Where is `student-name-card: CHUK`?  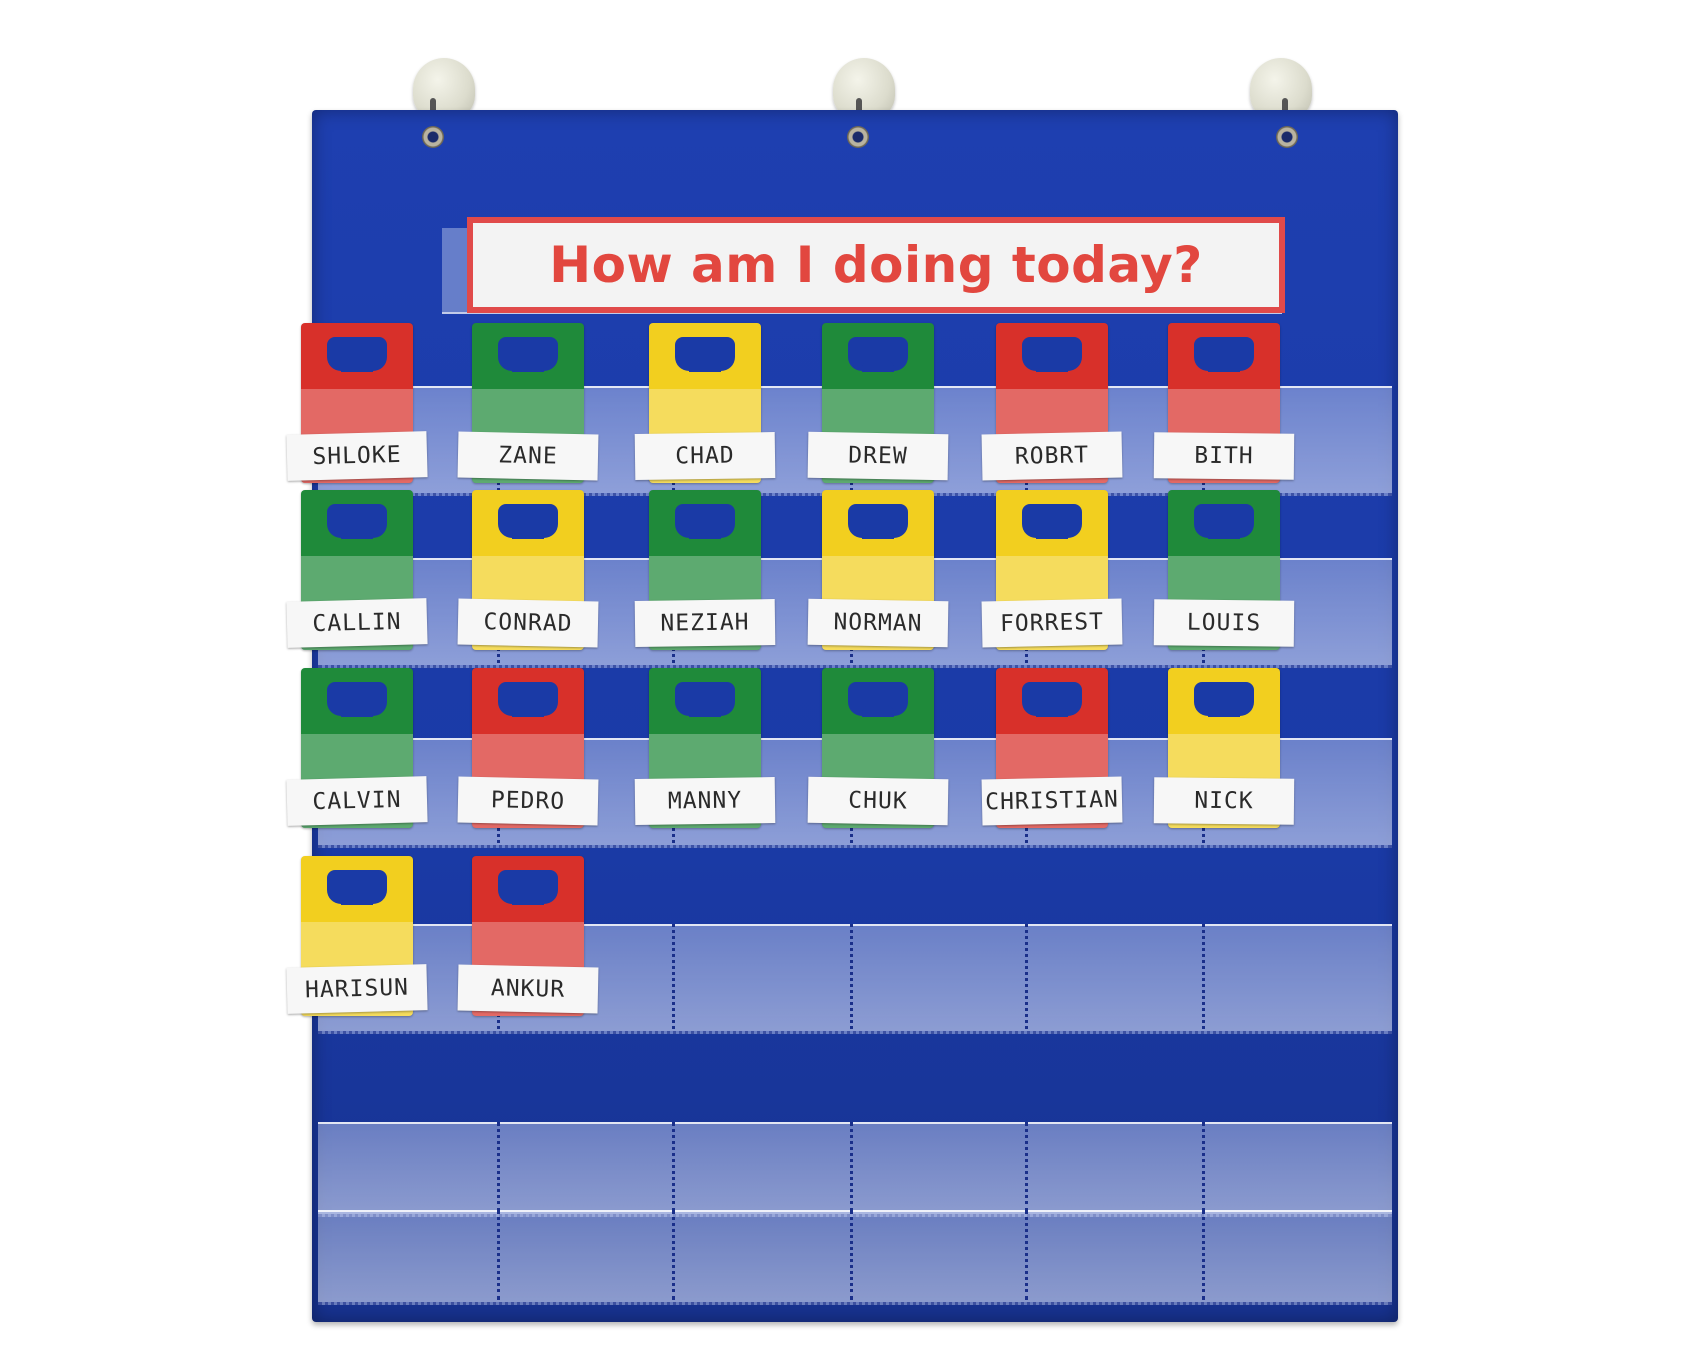
student-name-card: CHUK is located at coordinates (878, 801).